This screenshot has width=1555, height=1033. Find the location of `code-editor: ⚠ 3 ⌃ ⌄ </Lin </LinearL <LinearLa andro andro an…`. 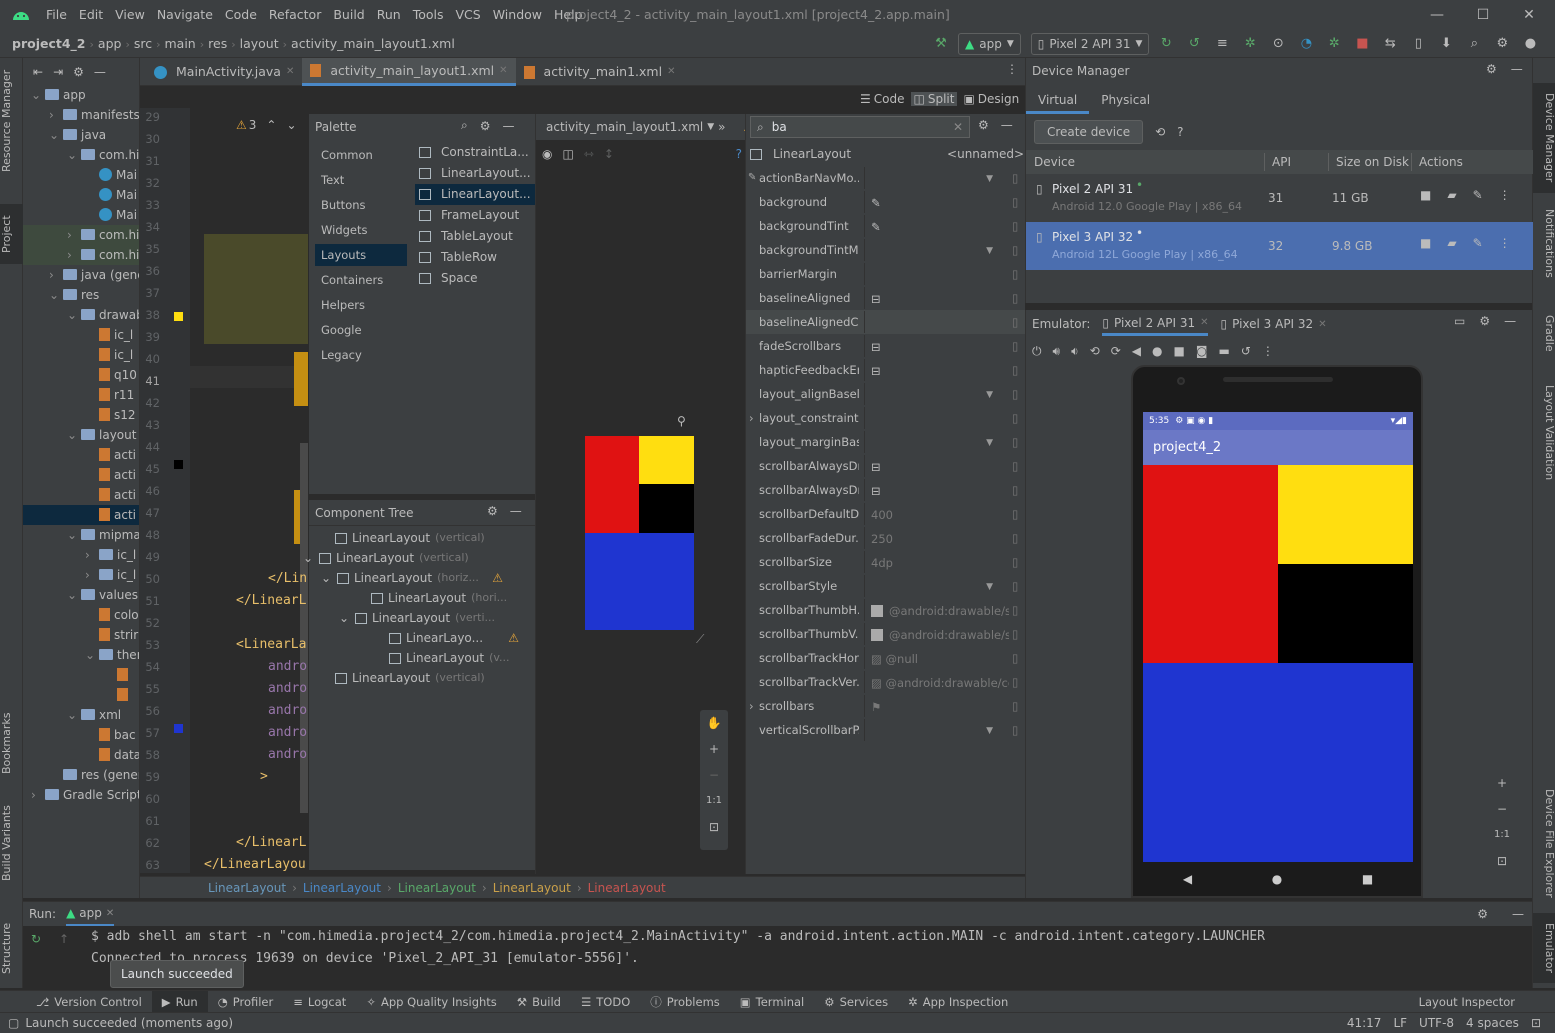

code-editor: ⚠ 3 ⌃ ⌄ </Lin </LinearL <LinearLa andro andro an… is located at coordinates (249, 490).